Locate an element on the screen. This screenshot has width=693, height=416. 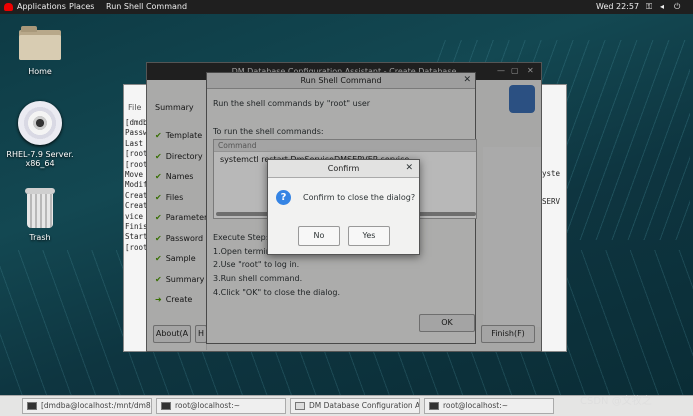
home-desktop-icon: Home is located at coordinates (40, 51).